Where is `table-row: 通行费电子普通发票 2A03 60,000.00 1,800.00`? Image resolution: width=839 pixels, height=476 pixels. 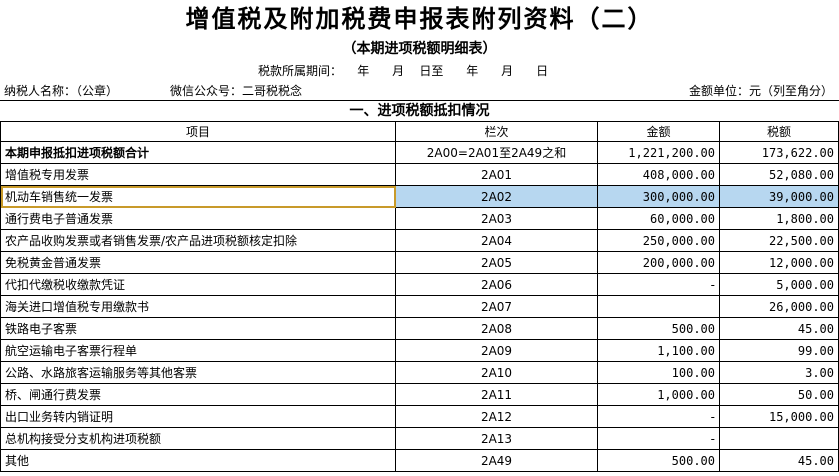
table-row: 通行费电子普通发票 2A03 60,000.00 1,800.00 is located at coordinates (419, 218).